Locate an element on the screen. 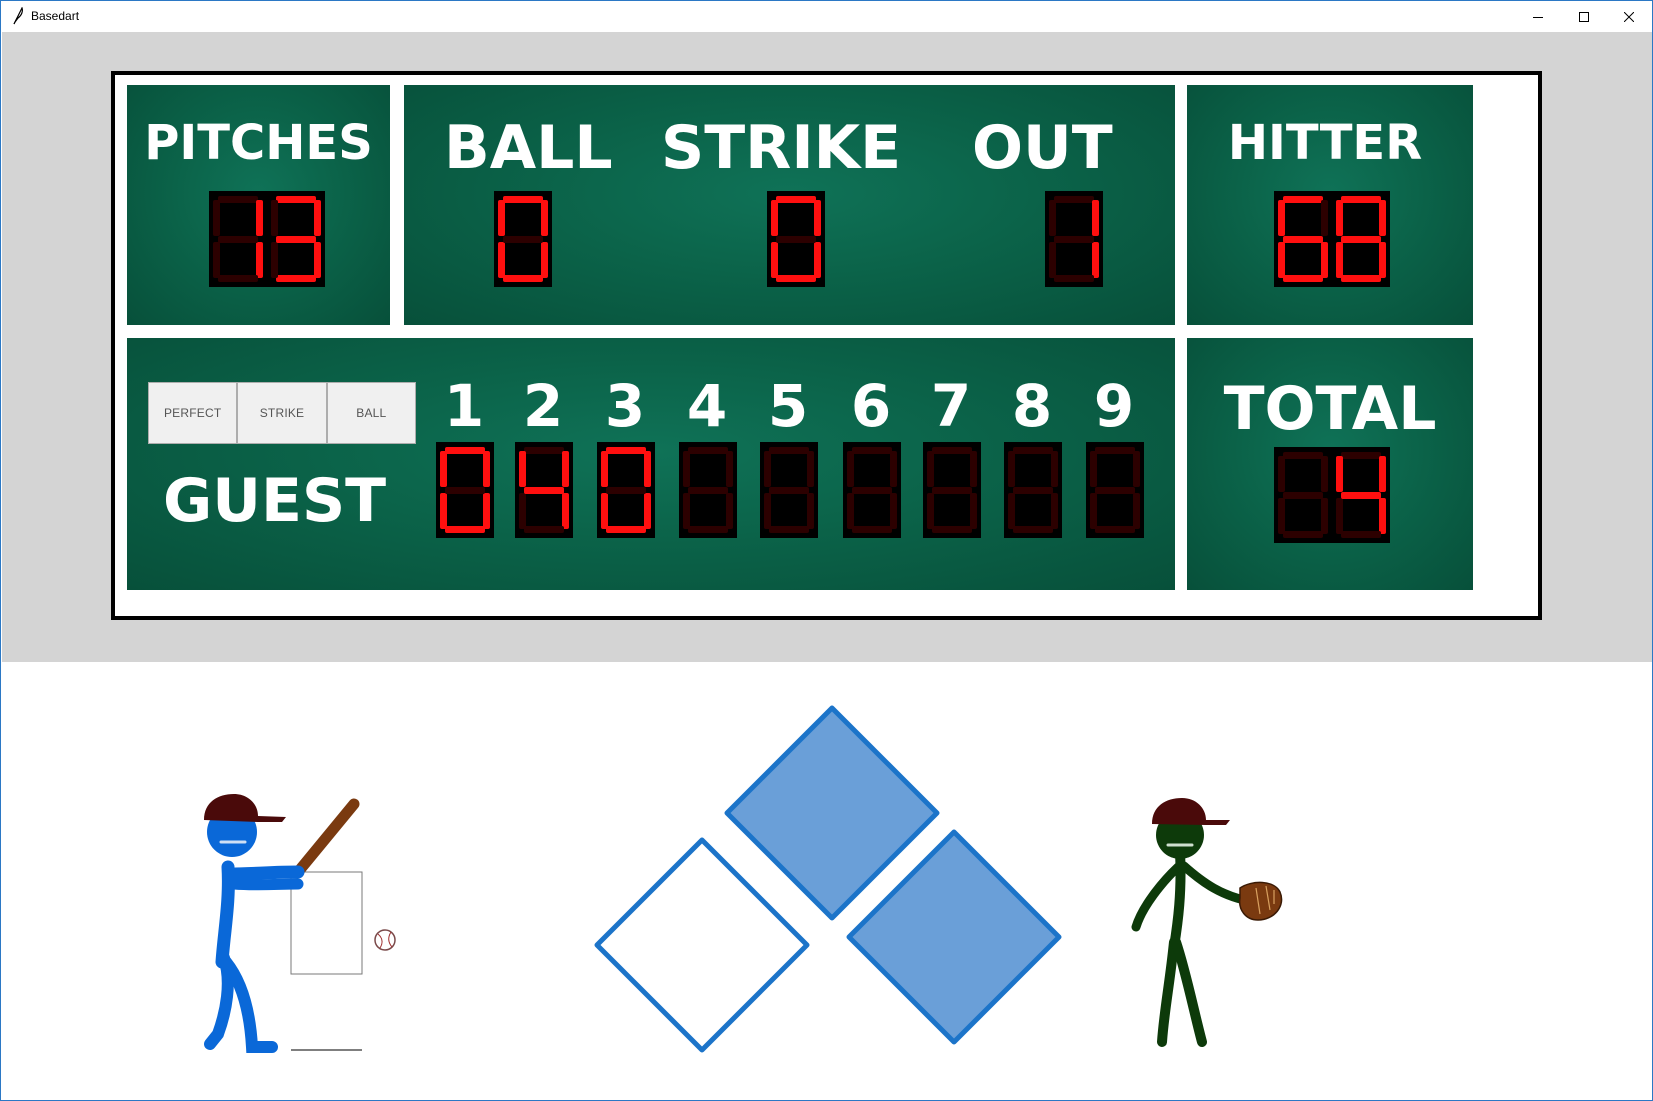 This screenshot has width=1653, height=1101. hitter-display is located at coordinates (1332, 239).